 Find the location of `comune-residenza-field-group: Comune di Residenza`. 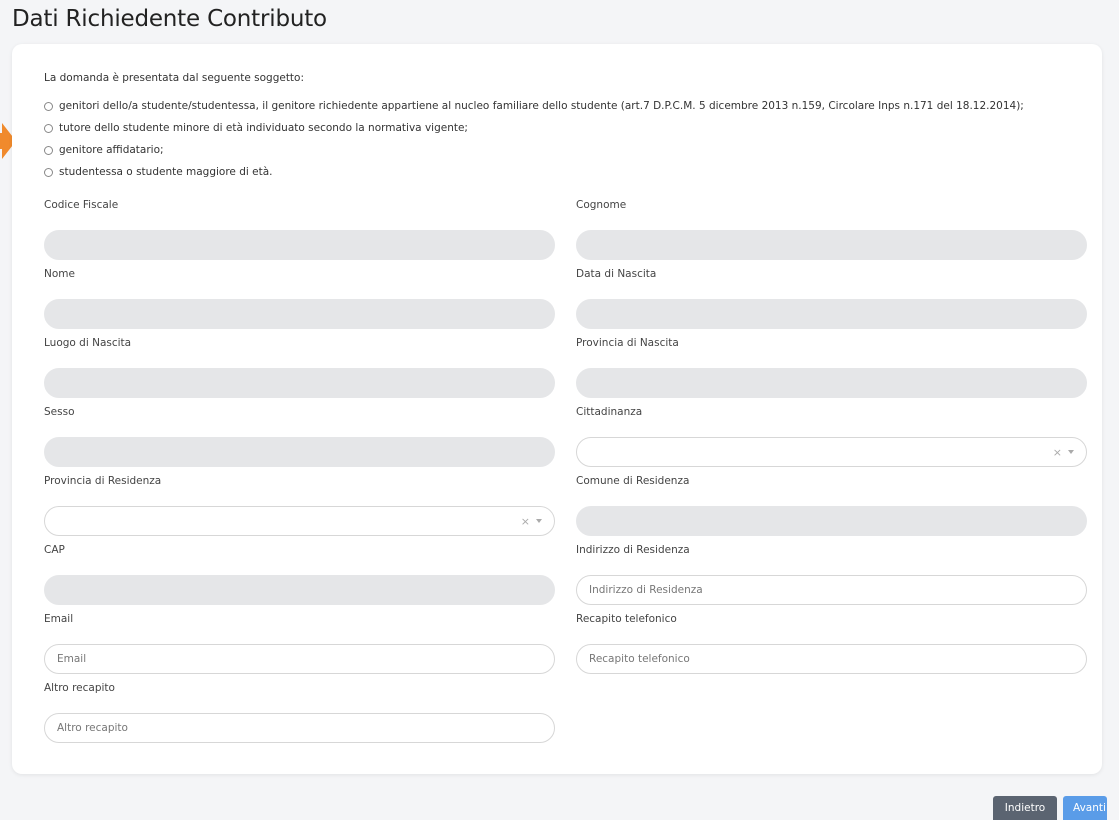

comune-residenza-field-group: Comune di Residenza is located at coordinates (831, 505).